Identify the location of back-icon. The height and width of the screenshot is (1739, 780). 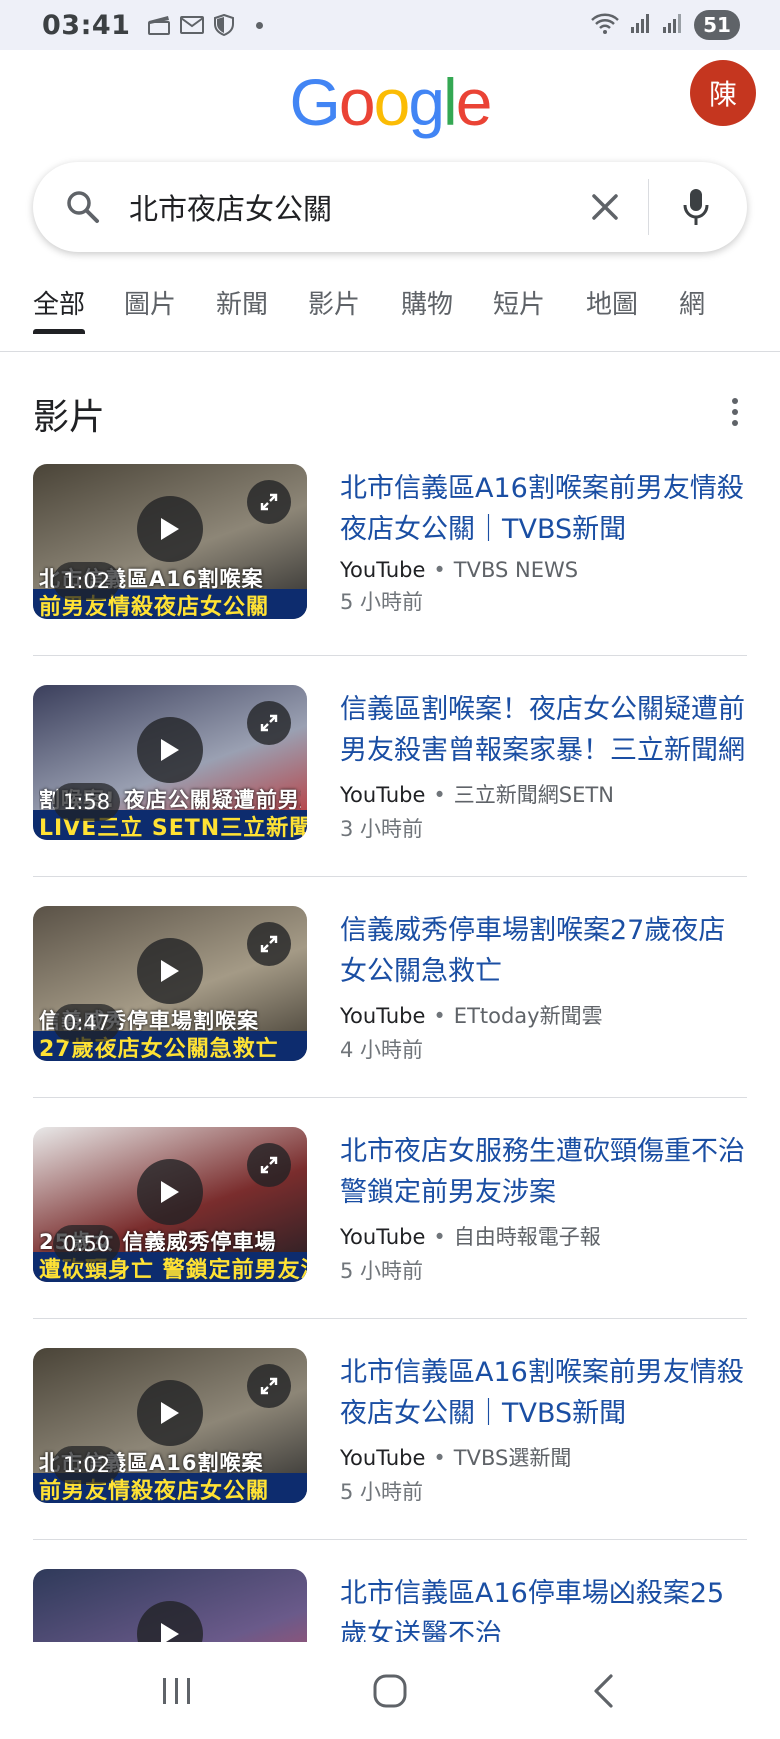
(603, 1691).